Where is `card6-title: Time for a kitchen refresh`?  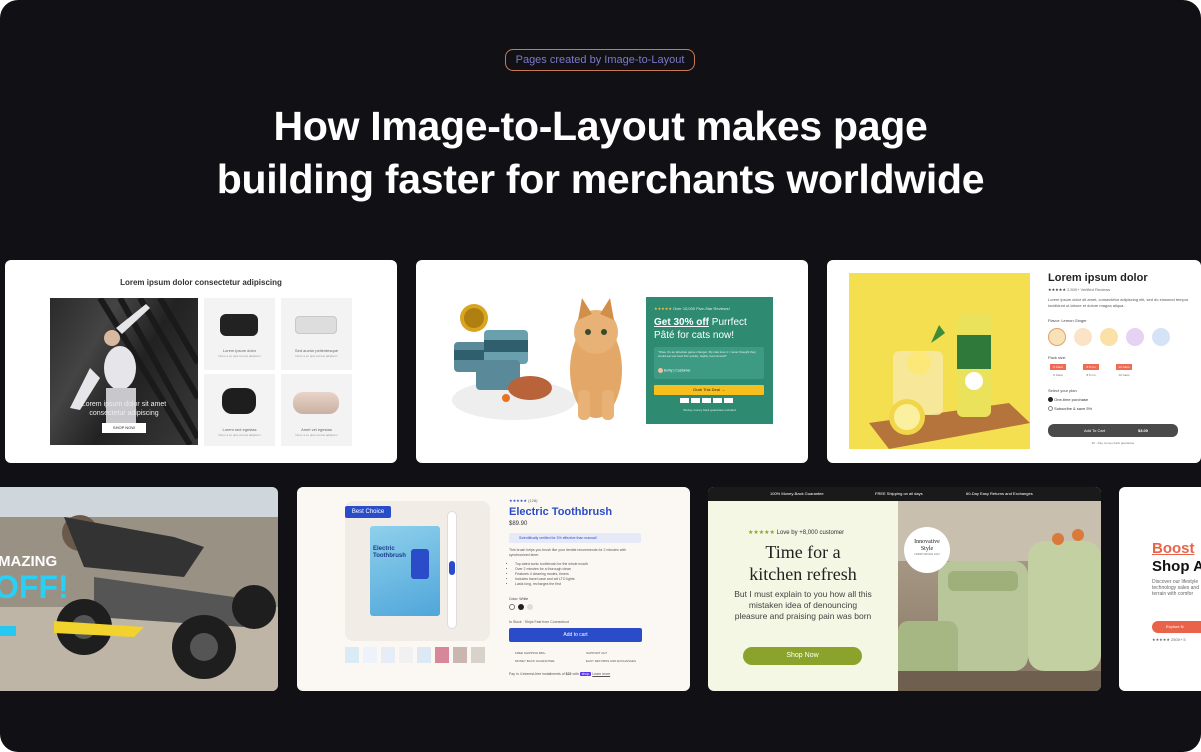 card6-title: Time for a kitchen refresh is located at coordinates (803, 563).